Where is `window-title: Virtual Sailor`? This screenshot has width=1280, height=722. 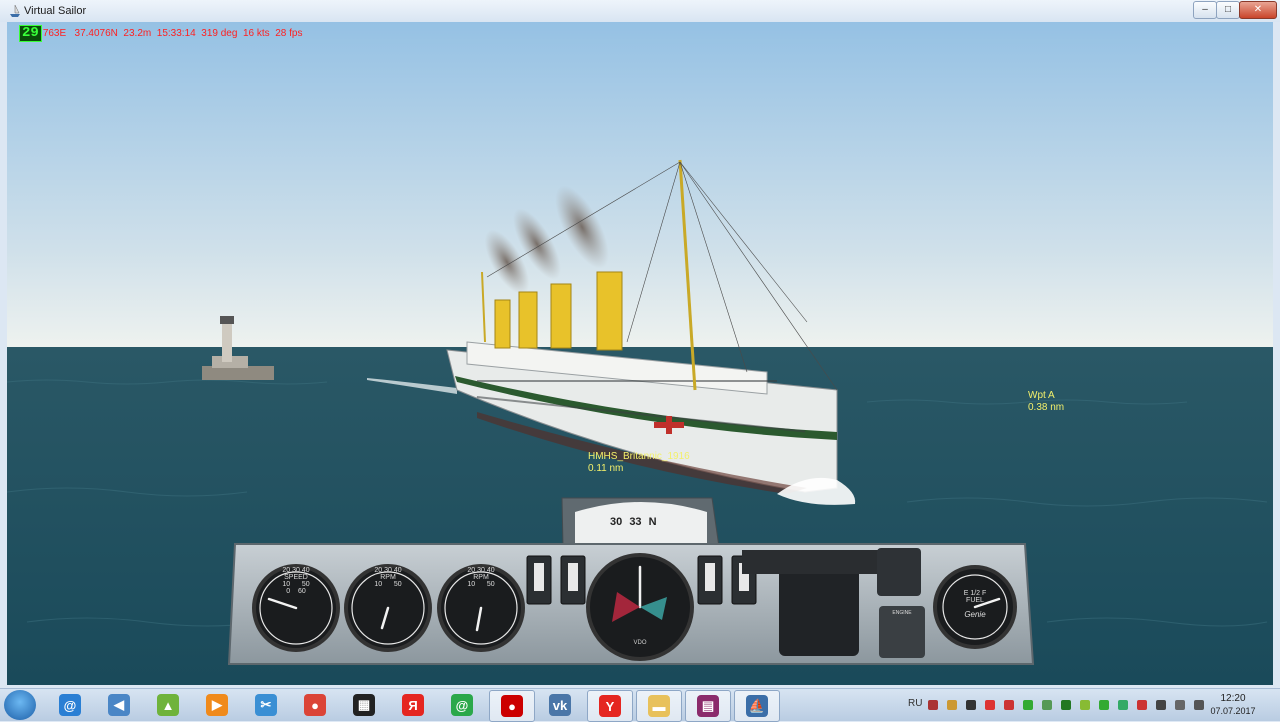
window-title: Virtual Sailor is located at coordinates (55, 11).